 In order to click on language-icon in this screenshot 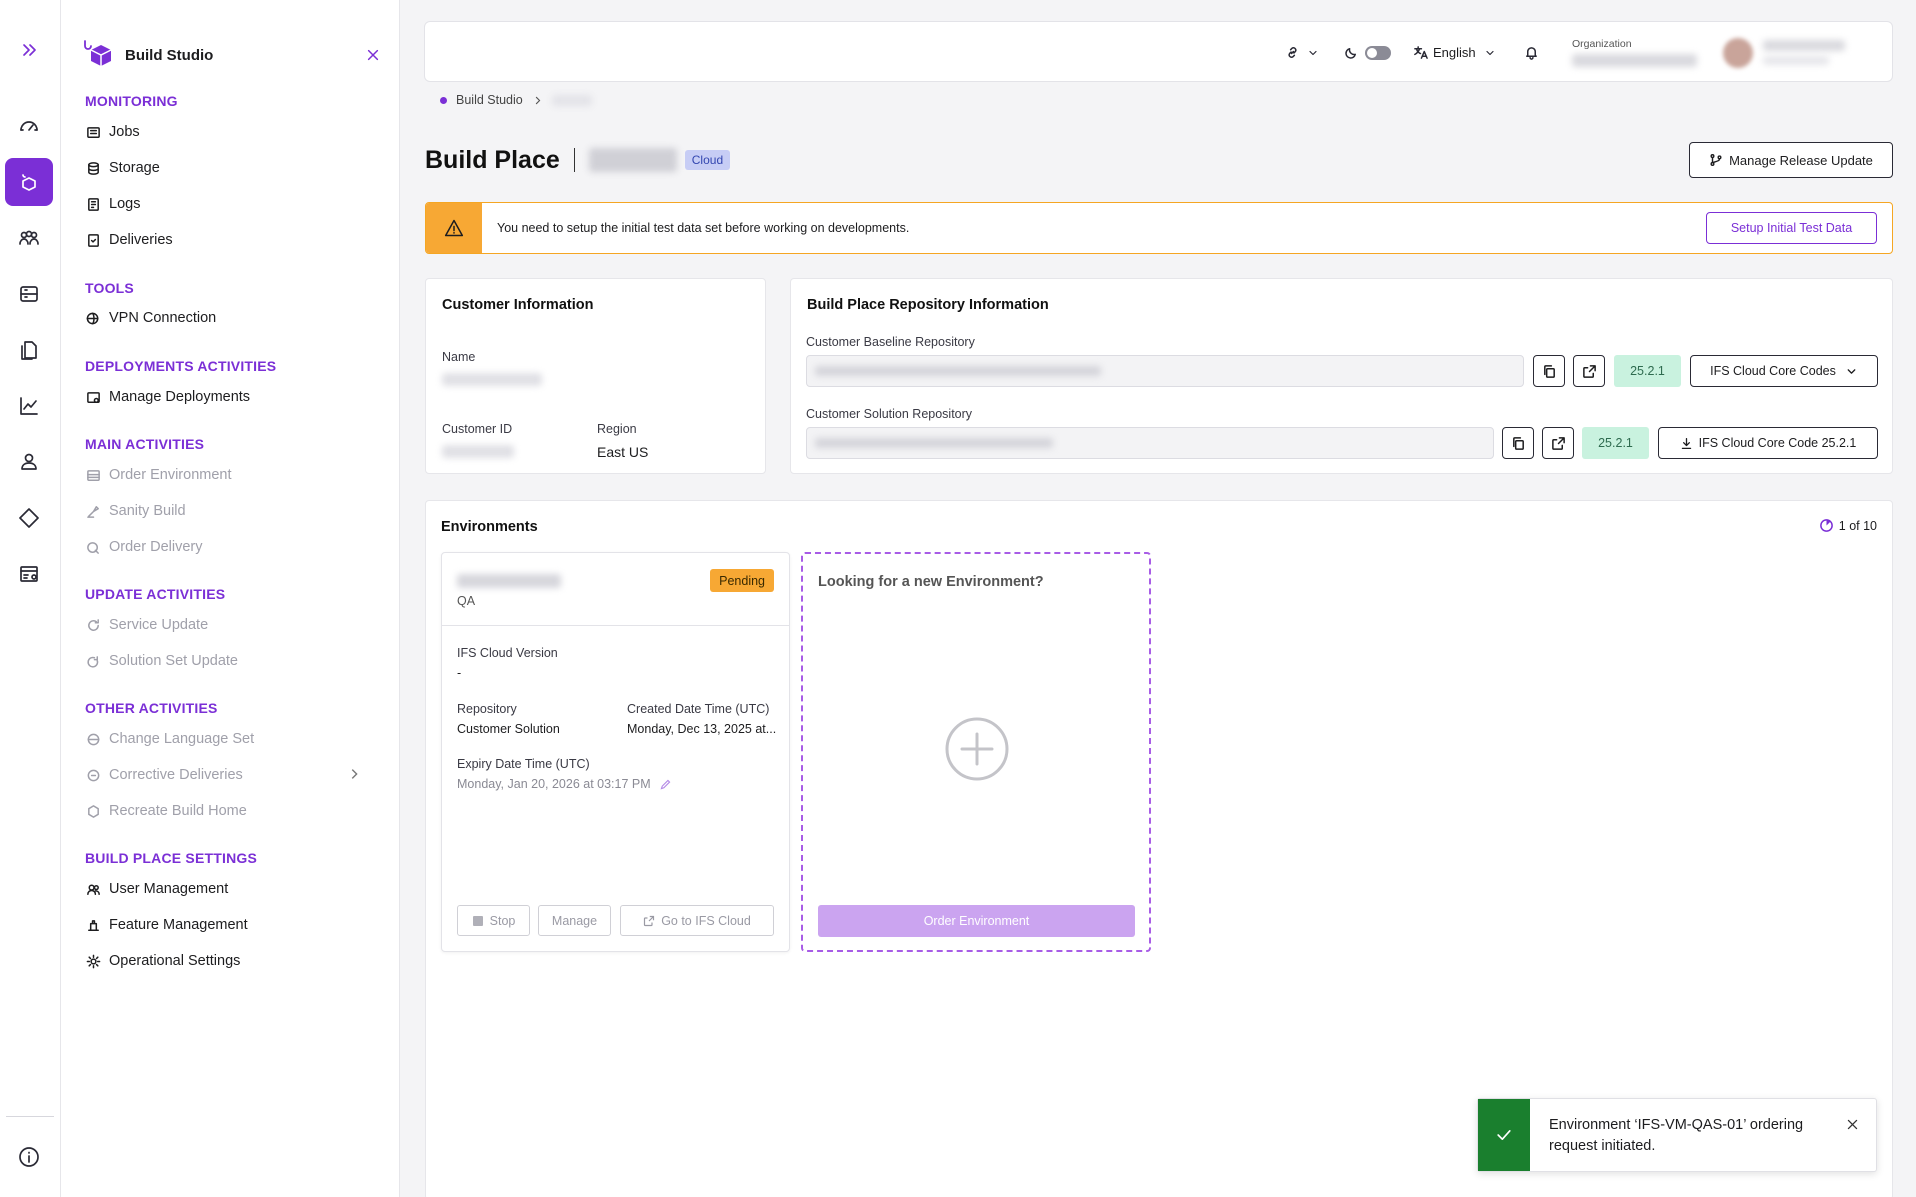, I will do `click(93, 739)`.